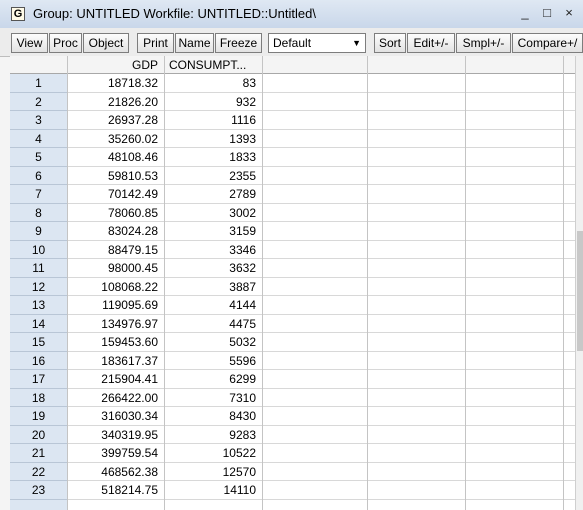 This screenshot has height=510, width=583. I want to click on row-number: 2, so click(38, 101).